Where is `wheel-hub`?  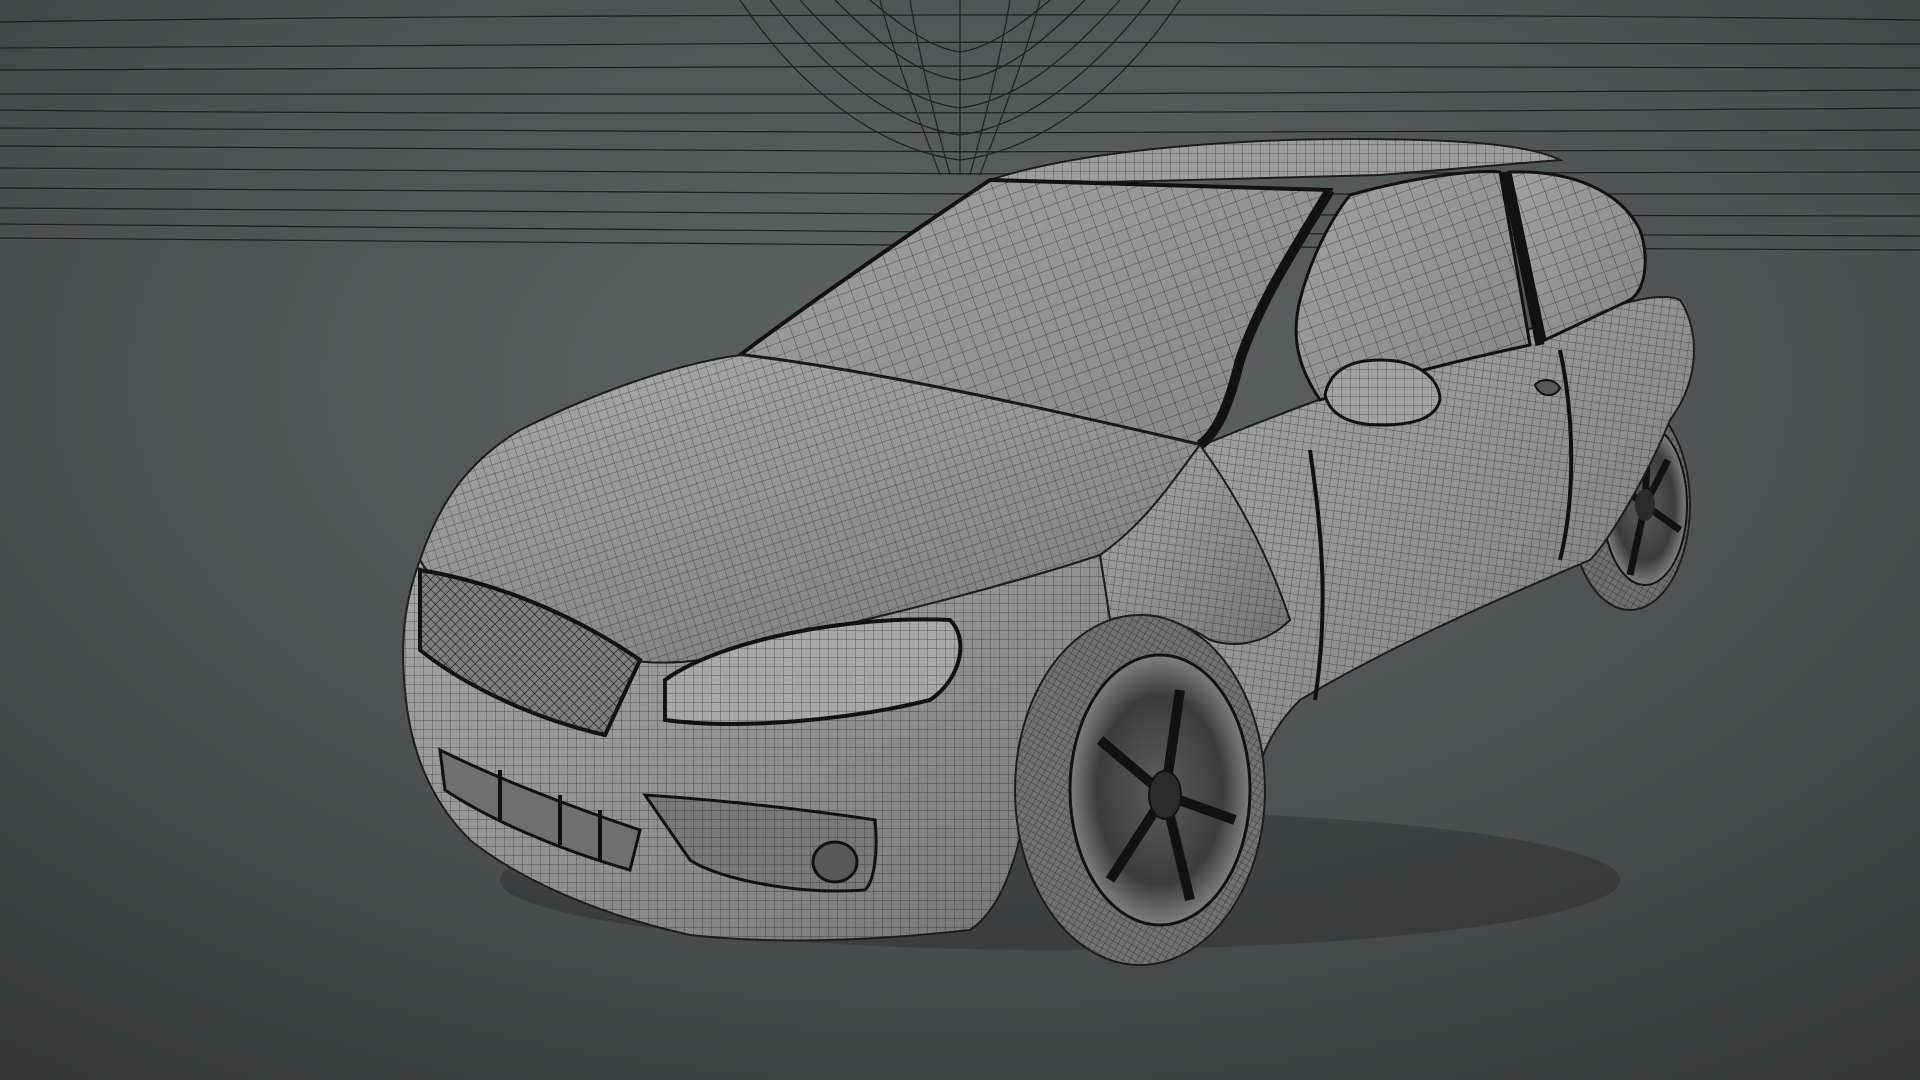 wheel-hub is located at coordinates (1165, 795).